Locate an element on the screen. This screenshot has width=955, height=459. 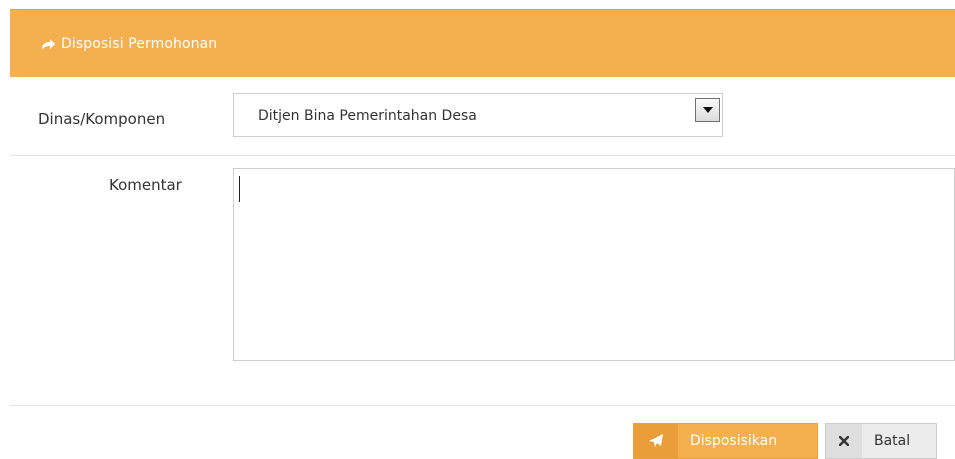
footer-divider is located at coordinates (482, 405).